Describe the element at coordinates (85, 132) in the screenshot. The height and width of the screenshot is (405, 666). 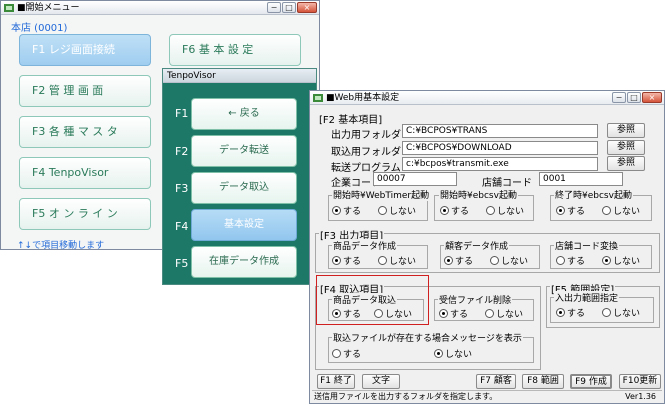
I see `menu-f3-master: F3 各 種 マ ス タ` at that location.